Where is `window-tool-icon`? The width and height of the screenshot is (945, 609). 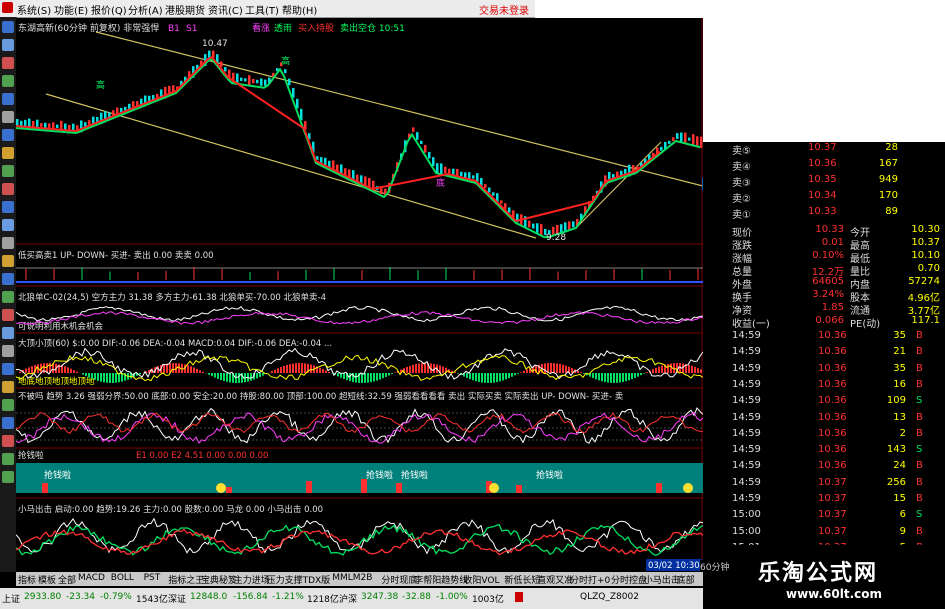 window-tool-icon is located at coordinates (8, 279).